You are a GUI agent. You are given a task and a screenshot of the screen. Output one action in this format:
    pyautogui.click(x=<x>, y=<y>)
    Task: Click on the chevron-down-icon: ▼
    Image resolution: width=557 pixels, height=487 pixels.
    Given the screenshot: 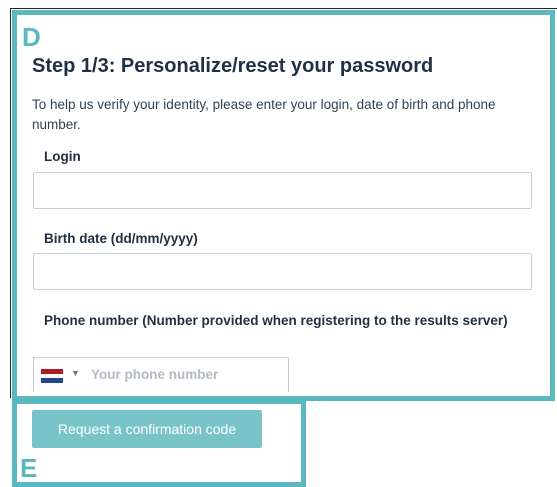 What is the action you would take?
    pyautogui.click(x=75, y=373)
    